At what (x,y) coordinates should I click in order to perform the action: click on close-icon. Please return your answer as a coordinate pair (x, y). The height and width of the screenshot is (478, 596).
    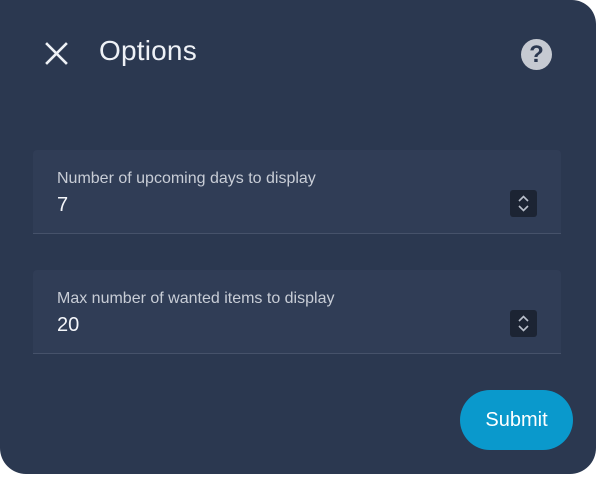
    Looking at the image, I should click on (56, 53).